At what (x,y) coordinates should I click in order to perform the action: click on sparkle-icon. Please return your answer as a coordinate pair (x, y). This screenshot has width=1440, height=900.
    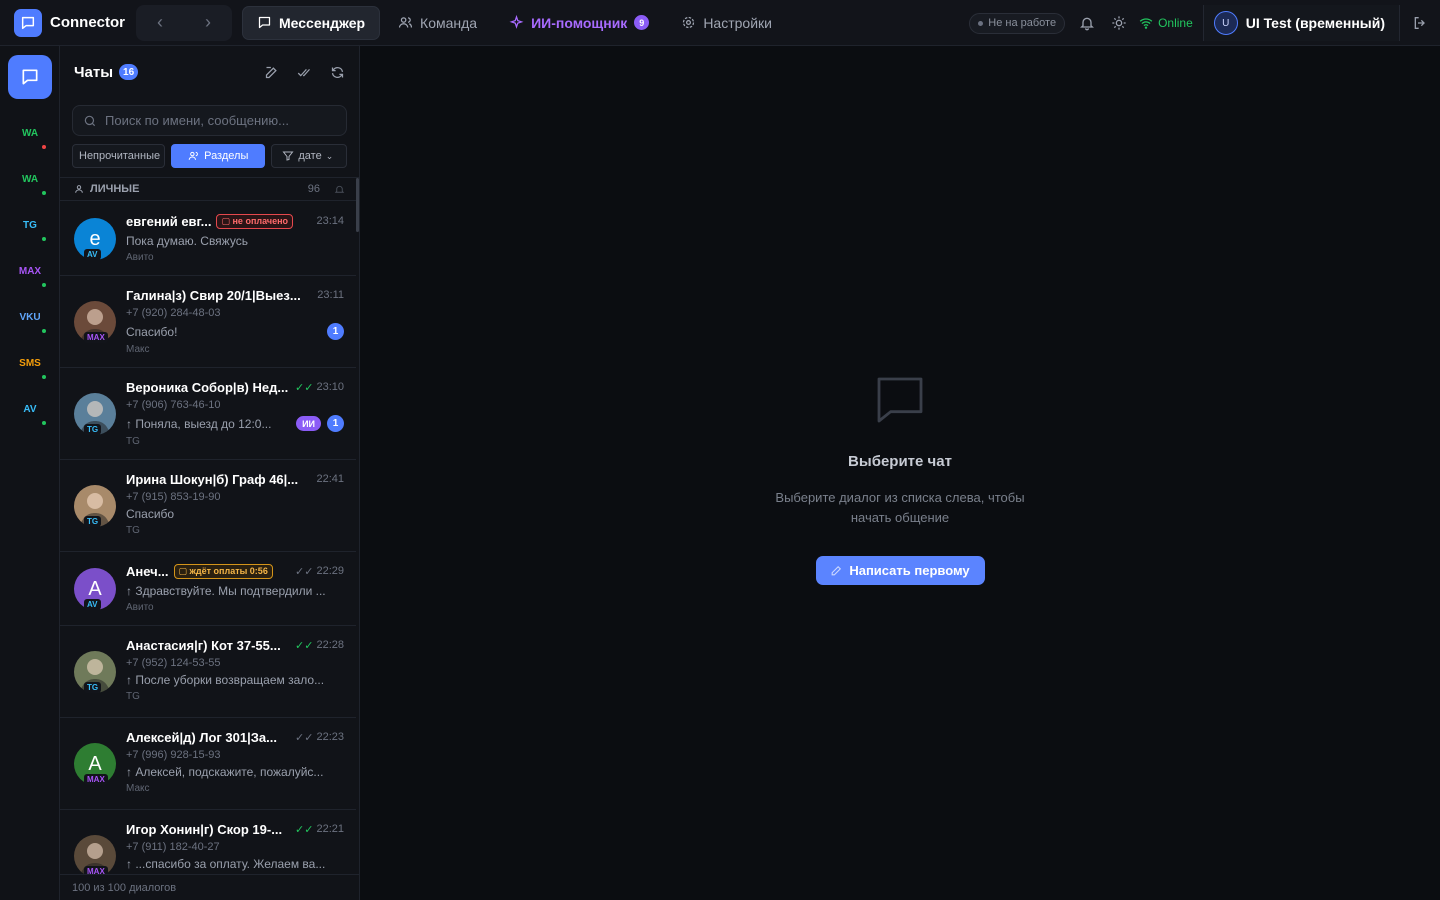
    Looking at the image, I should click on (516, 22).